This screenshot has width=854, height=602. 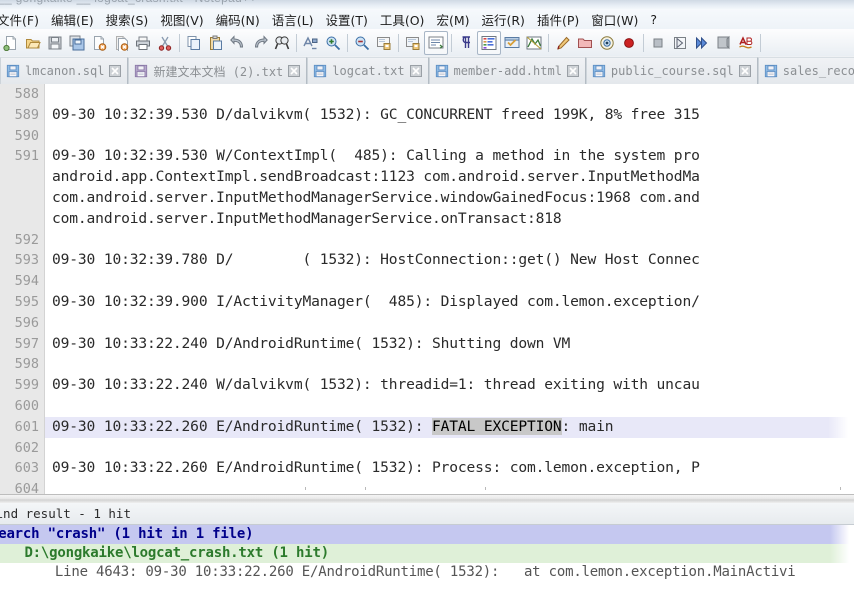 What do you see at coordinates (143, 43) in the screenshot?
I see `print-icon` at bounding box center [143, 43].